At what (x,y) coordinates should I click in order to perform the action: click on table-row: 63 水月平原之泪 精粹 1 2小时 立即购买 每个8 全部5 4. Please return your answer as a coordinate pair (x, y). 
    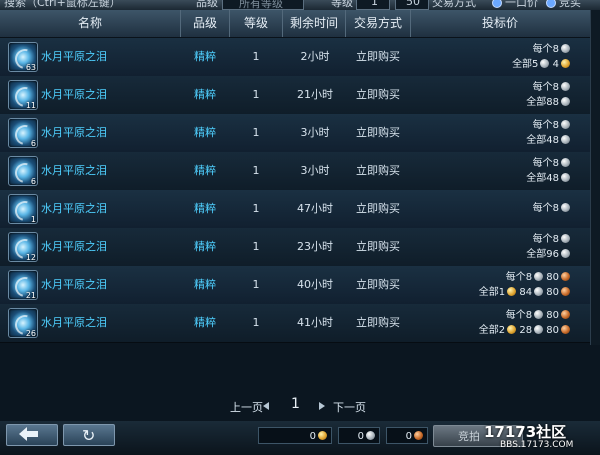
    Looking at the image, I should click on (295, 57).